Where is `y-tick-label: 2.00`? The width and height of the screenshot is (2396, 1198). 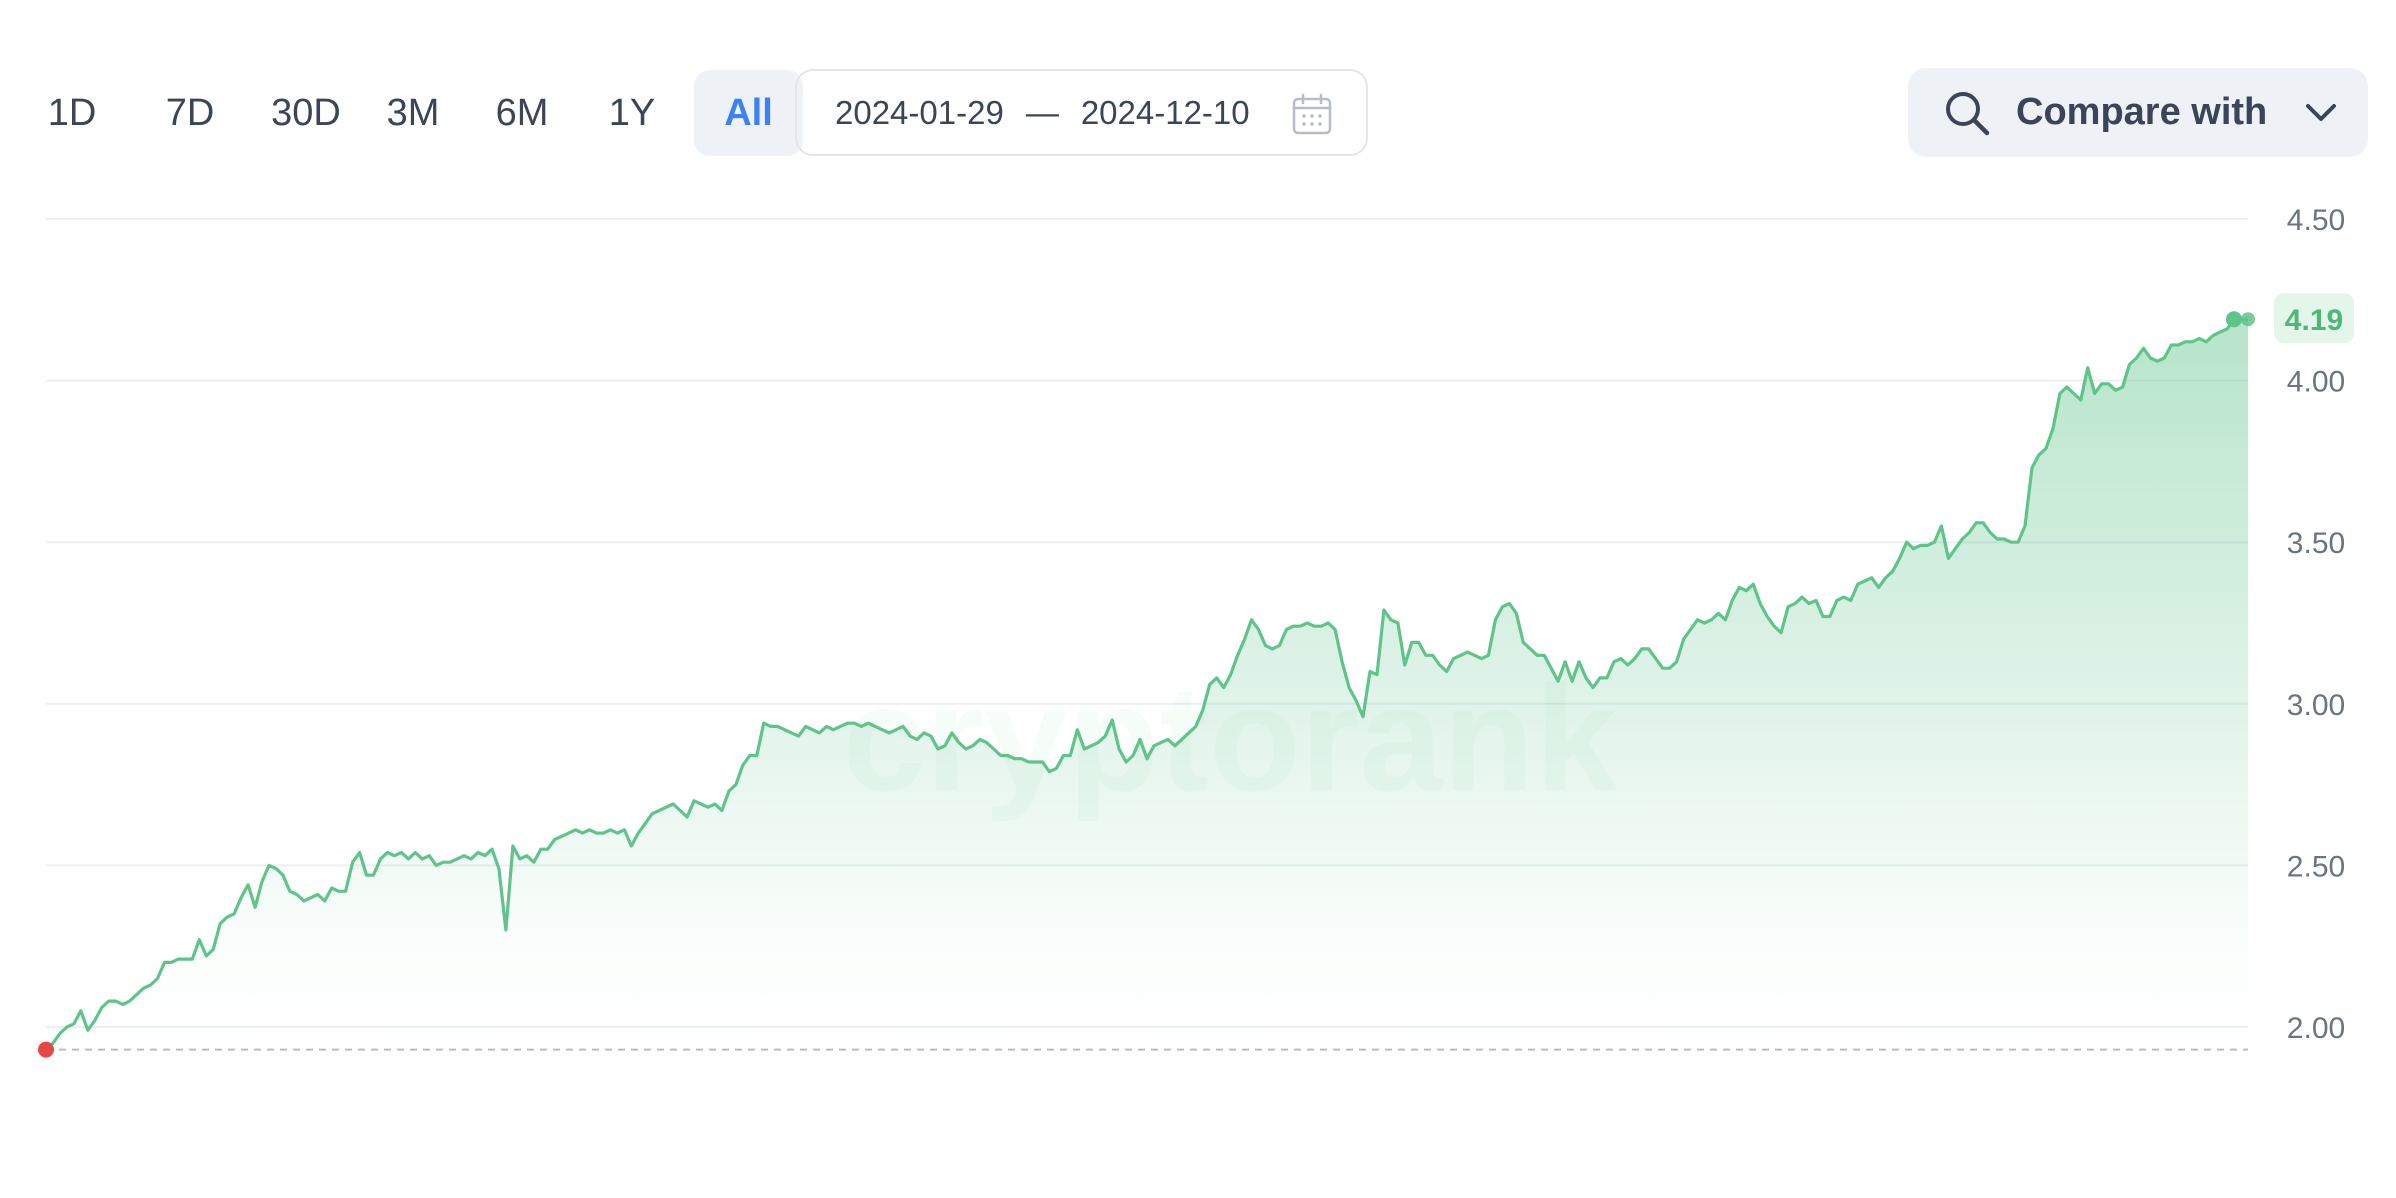 y-tick-label: 2.00 is located at coordinates (2316, 1028).